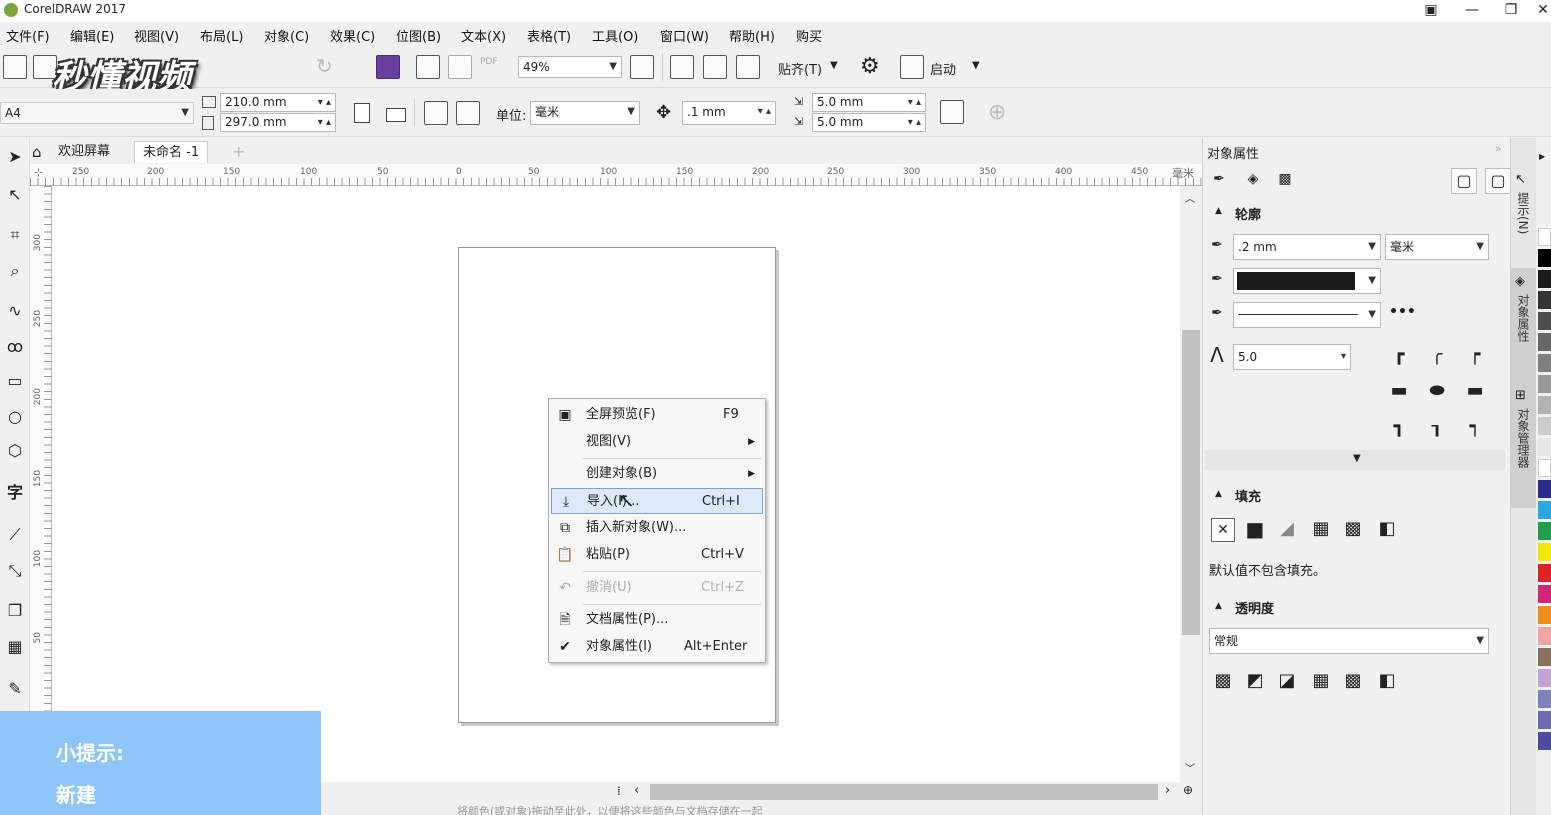  Describe the element at coordinates (460, 67) in the screenshot. I see `export-toolbar-icon` at that location.